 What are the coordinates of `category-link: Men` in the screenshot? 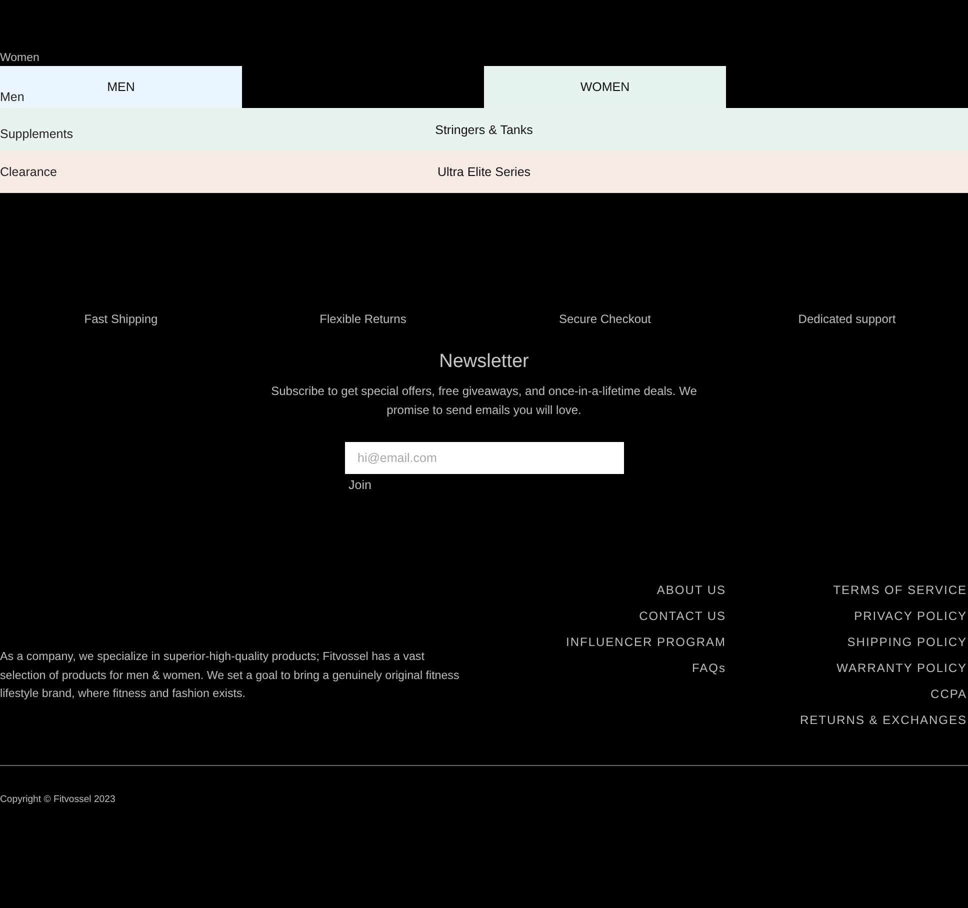 It's located at (12, 96).